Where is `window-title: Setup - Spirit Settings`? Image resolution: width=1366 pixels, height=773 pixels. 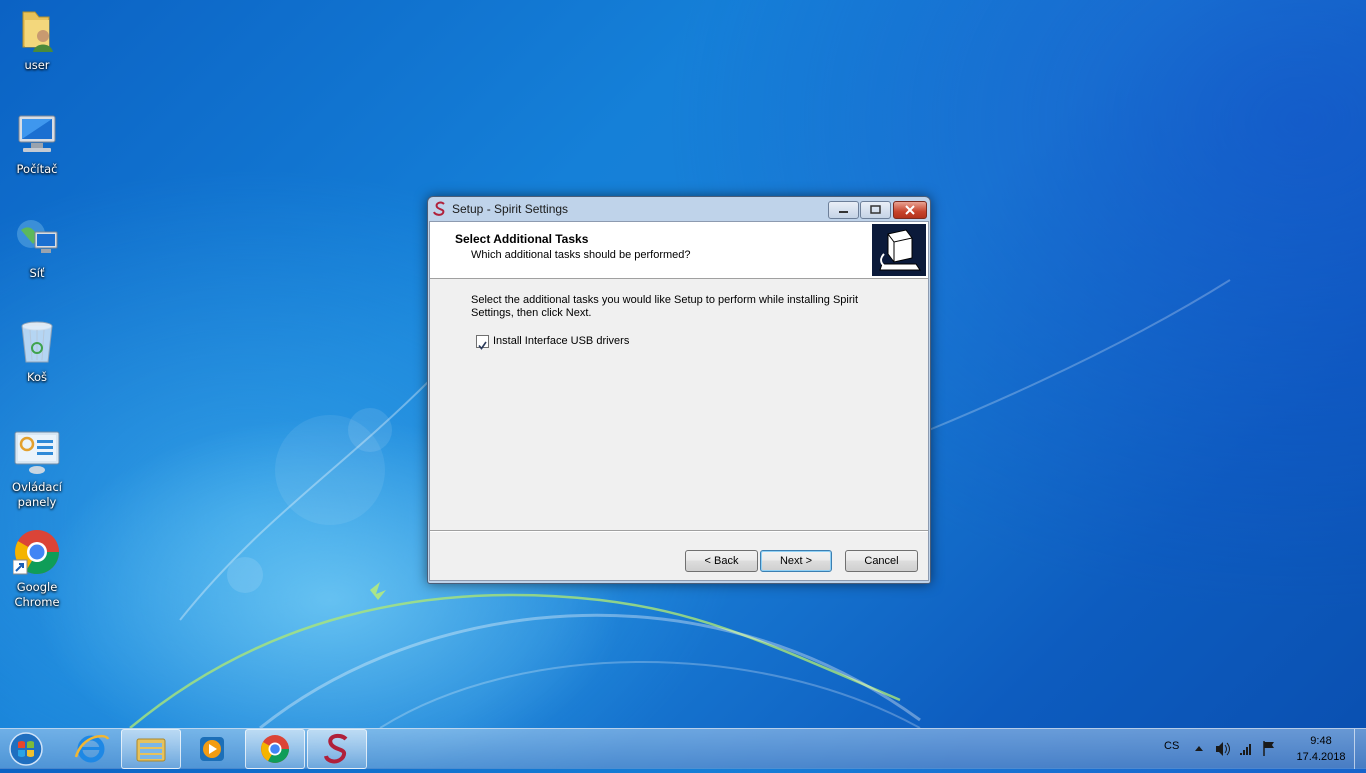 window-title: Setup - Spirit Settings is located at coordinates (510, 209).